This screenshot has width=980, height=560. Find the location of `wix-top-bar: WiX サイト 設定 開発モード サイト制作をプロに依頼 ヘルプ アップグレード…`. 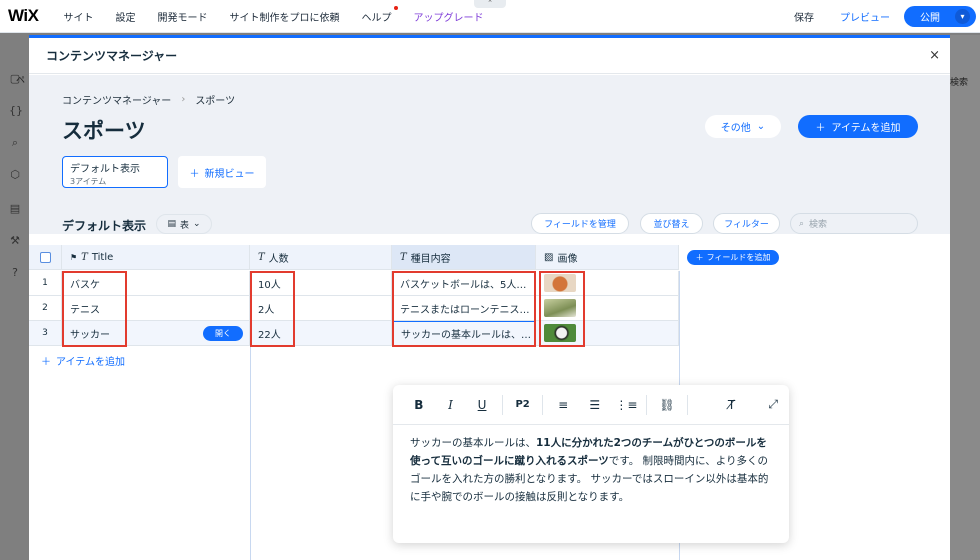

wix-top-bar: WiX サイト 設定 開発モード サイト制作をプロに依頼 ヘルプ アップグレード… is located at coordinates (490, 16).